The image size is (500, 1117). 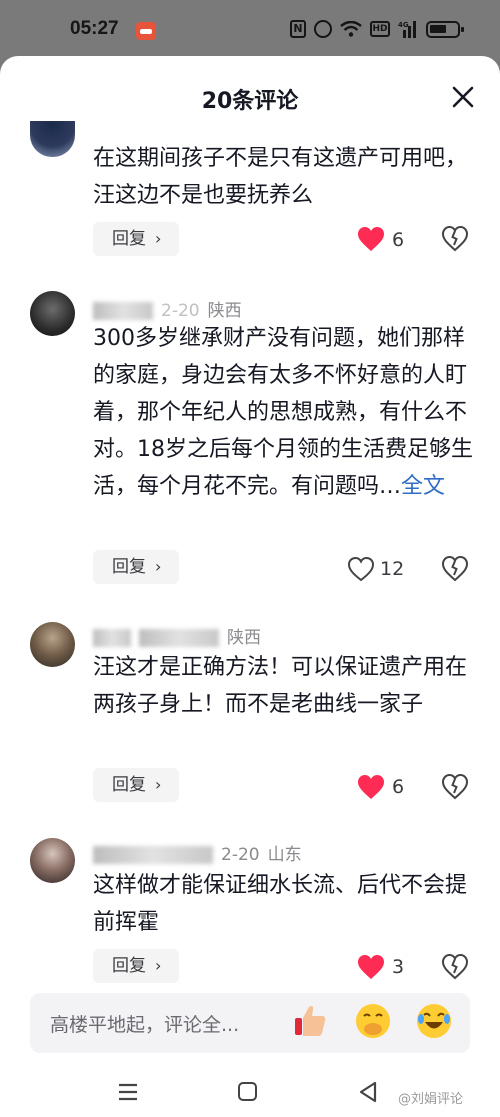 What do you see at coordinates (250, 30) in the screenshot?
I see `status-bar: 05:27 N HD 4G` at bounding box center [250, 30].